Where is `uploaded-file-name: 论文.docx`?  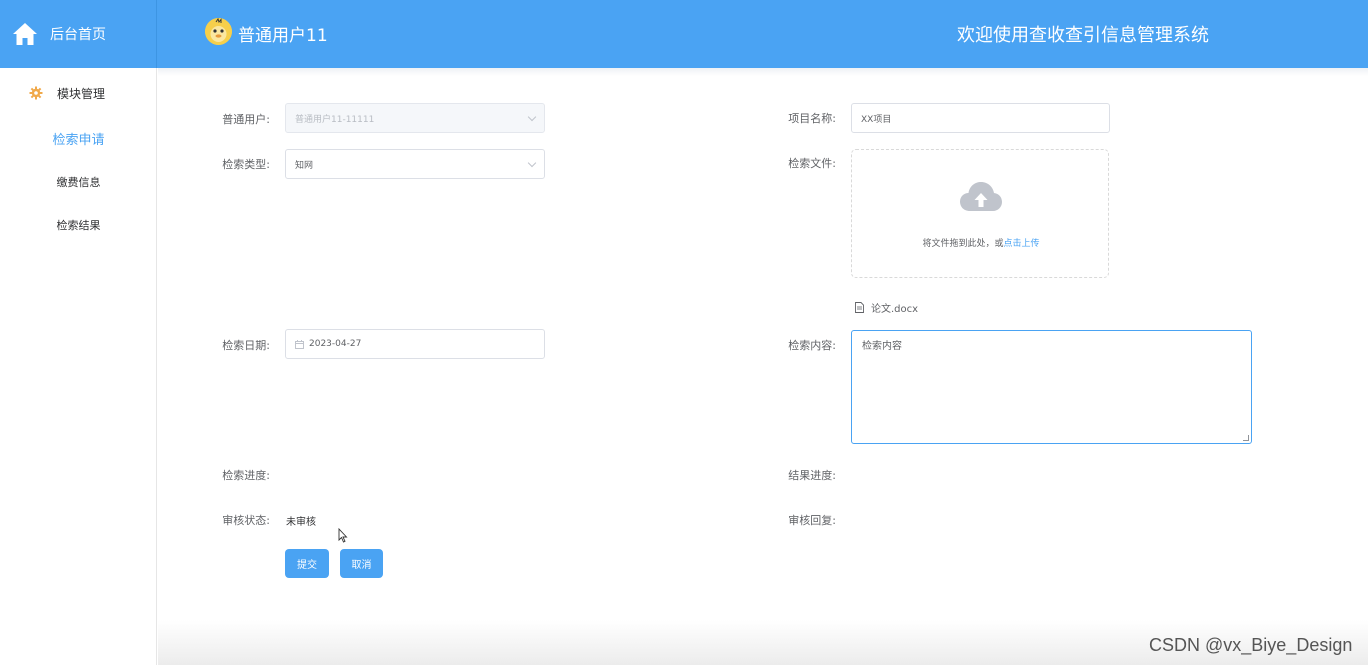
uploaded-file-name: 论文.docx is located at coordinates (895, 309).